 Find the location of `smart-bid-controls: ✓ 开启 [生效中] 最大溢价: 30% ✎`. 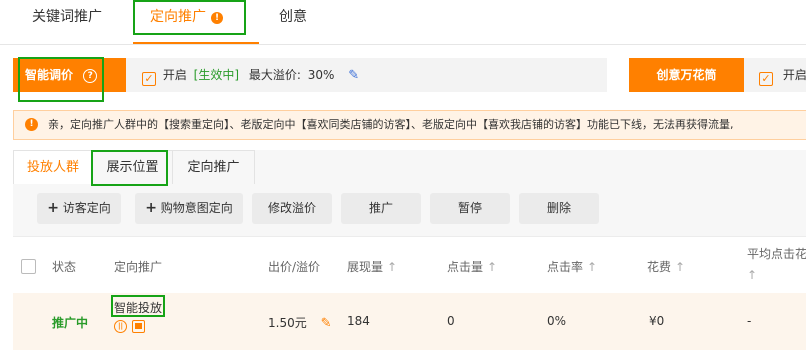

smart-bid-controls: ✓ 开启 [生效中] 最大溢价: 30% ✎ is located at coordinates (250, 77).